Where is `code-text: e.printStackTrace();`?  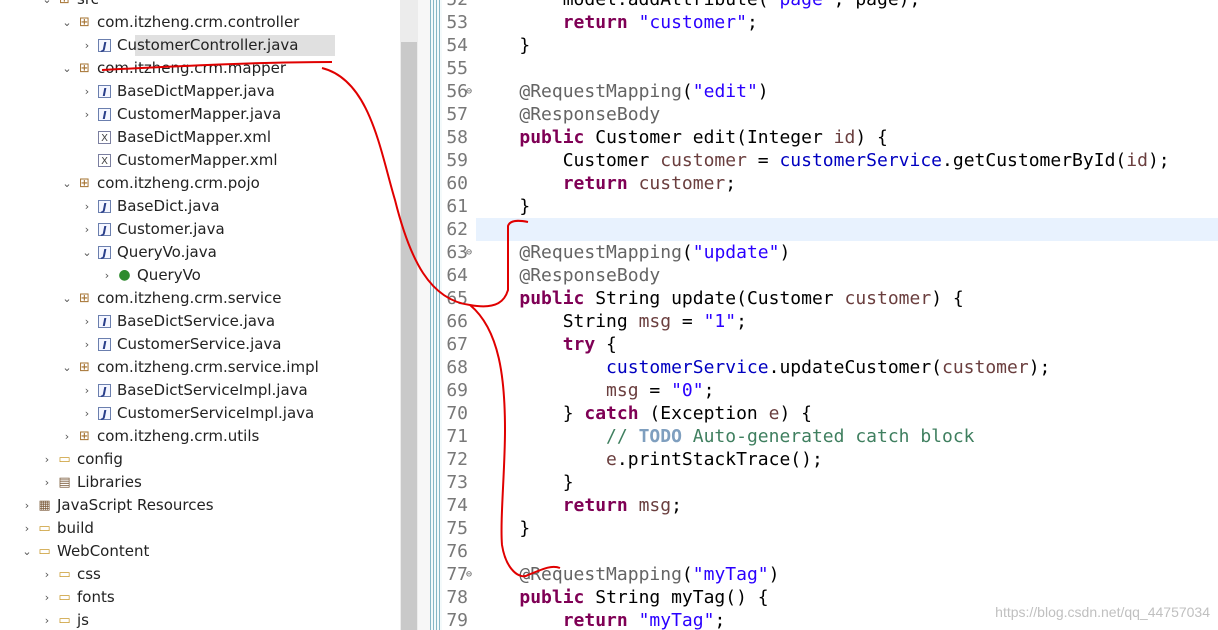
code-text: e.printStackTrace(); is located at coordinates (649, 459).